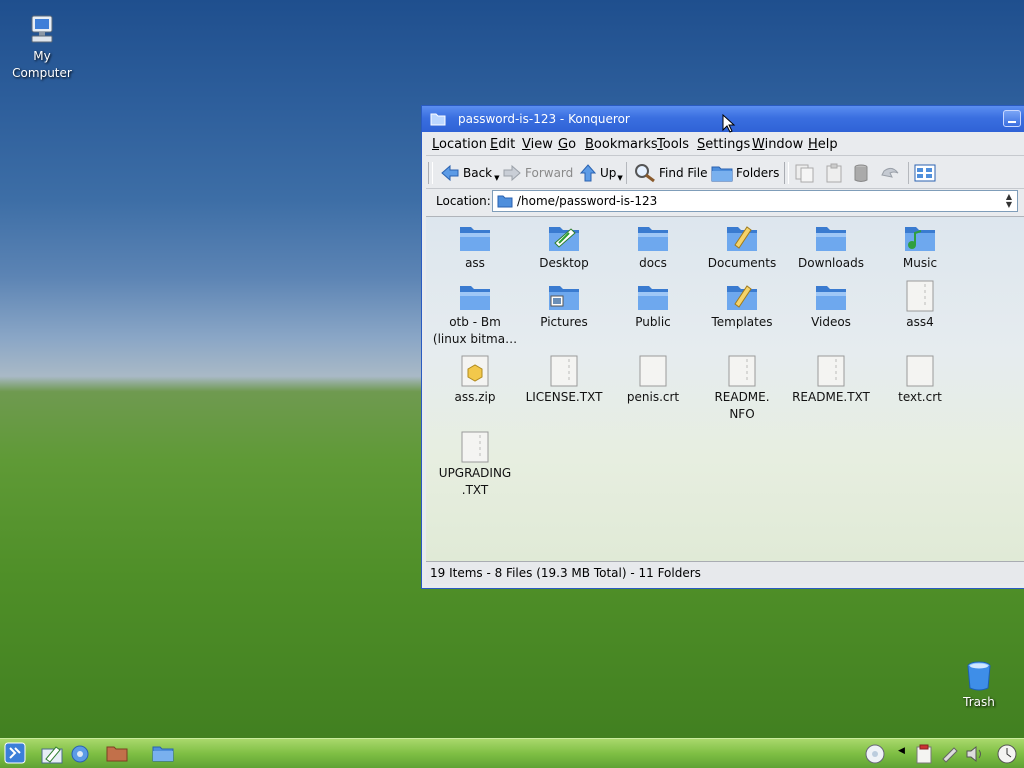 The width and height of the screenshot is (1024, 768). I want to click on file-item-readme-txt: README.TXT, so click(831, 380).